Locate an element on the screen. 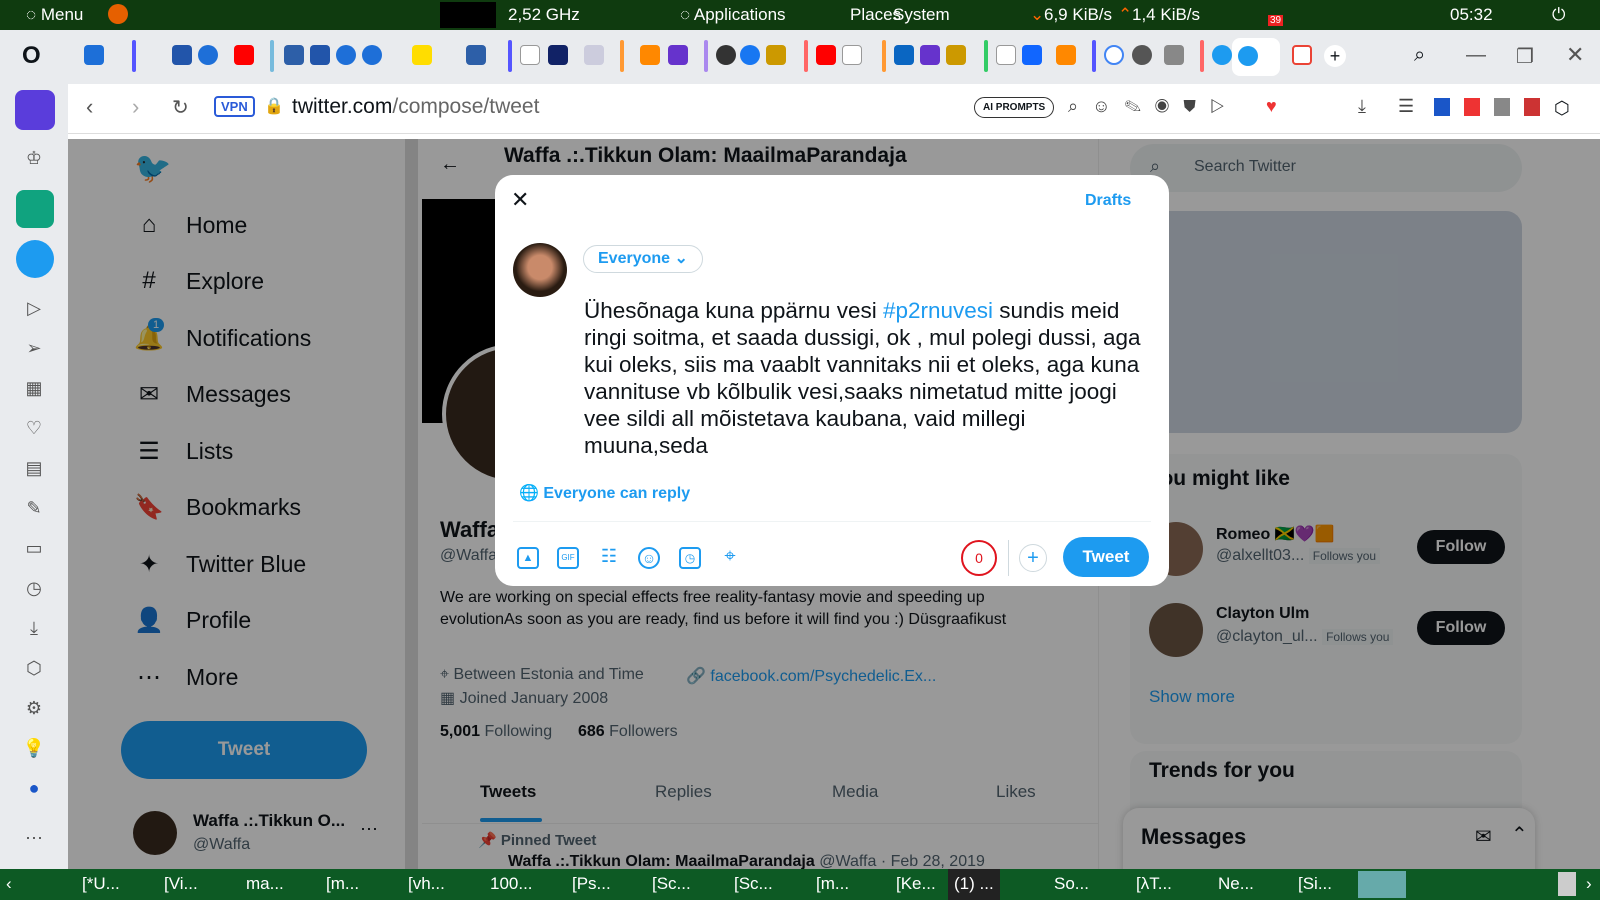 This screenshot has width=1600, height=900. audience-dropdown: Everyone ⌄ is located at coordinates (643, 259).